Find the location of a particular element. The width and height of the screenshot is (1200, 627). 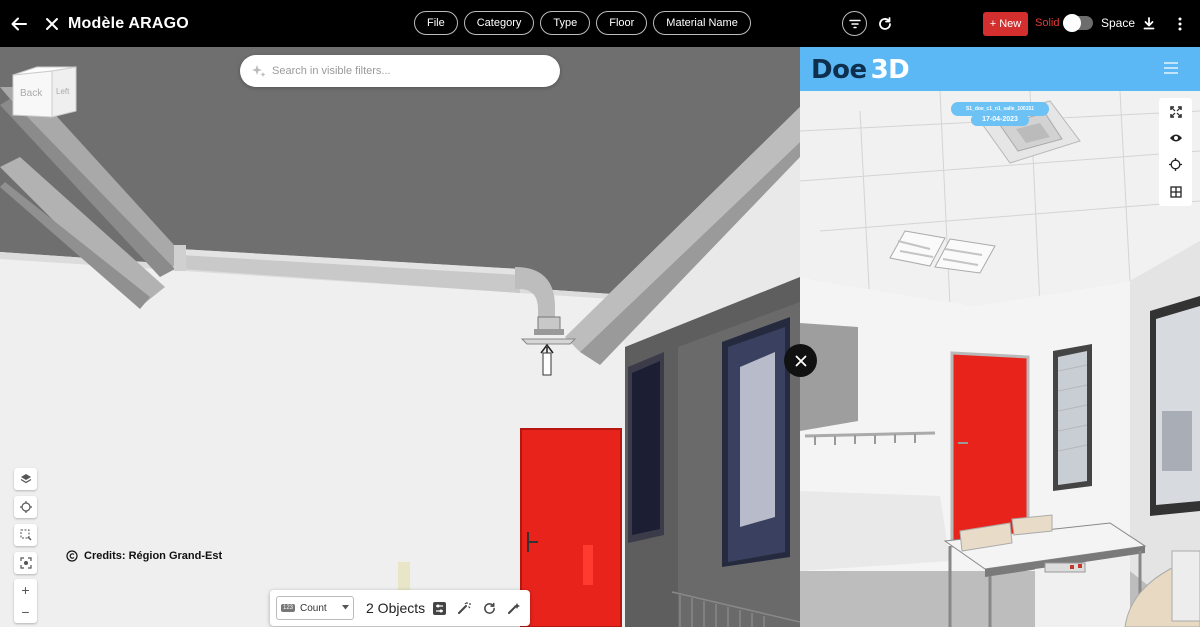

box-select-button is located at coordinates (25, 535).